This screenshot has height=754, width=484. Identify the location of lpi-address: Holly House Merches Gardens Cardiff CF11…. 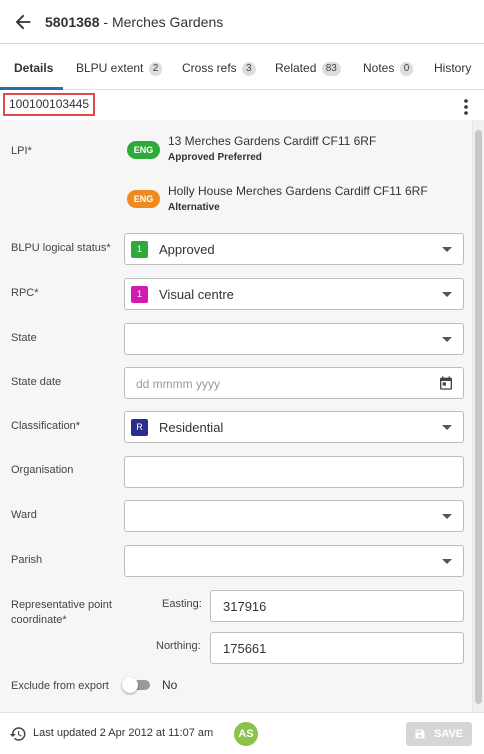
(298, 191).